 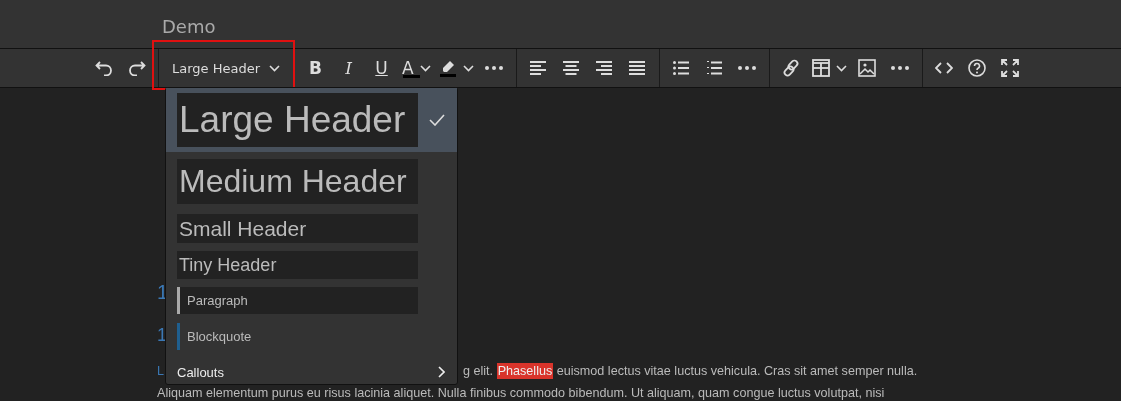 I want to click on align-right-icon, so click(x=604, y=68).